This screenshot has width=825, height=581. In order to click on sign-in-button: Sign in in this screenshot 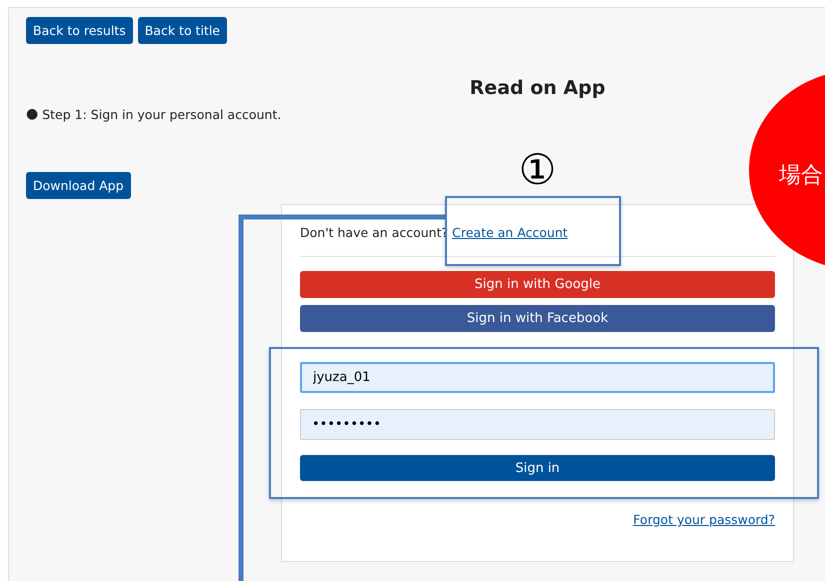, I will do `click(537, 468)`.